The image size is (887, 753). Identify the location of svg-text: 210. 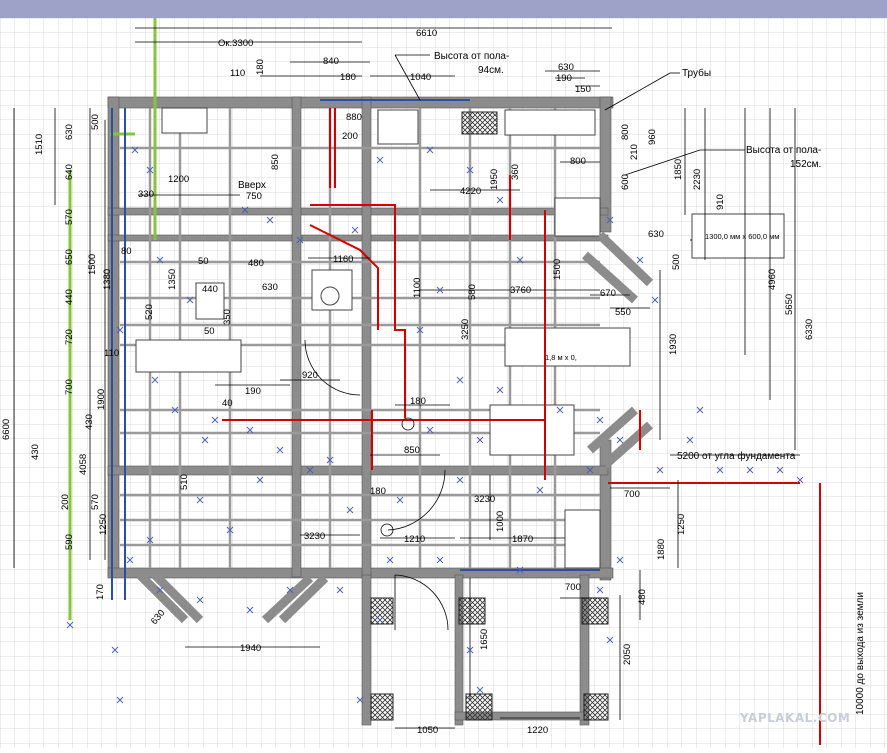
(634, 152).